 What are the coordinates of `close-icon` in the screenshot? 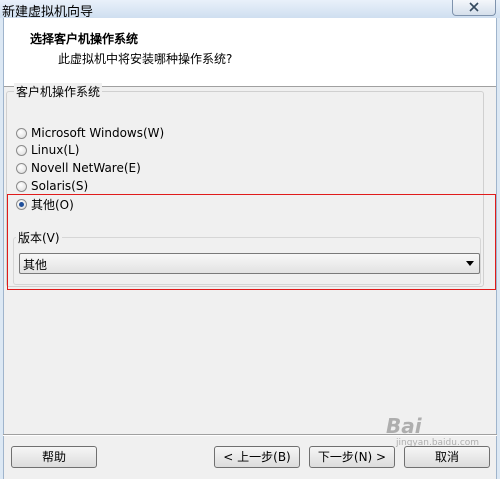 It's located at (474, 7).